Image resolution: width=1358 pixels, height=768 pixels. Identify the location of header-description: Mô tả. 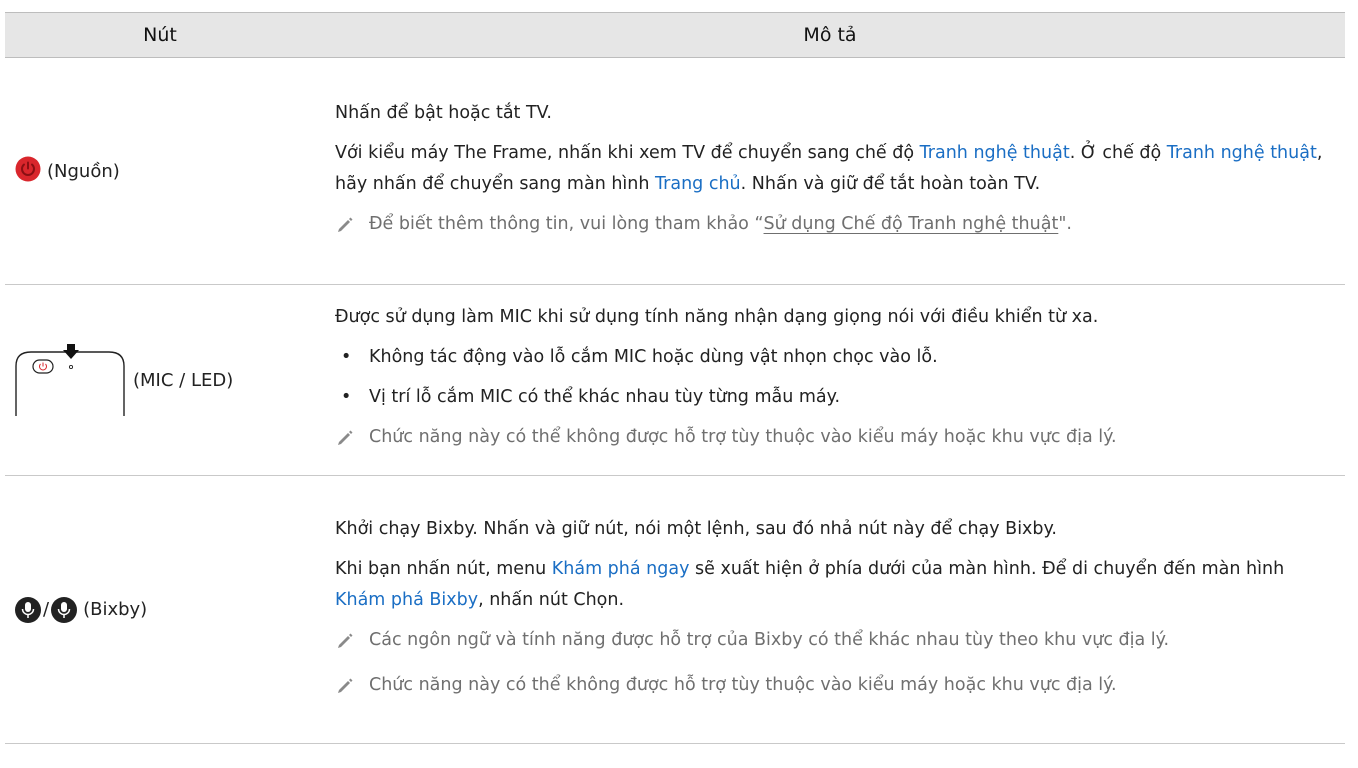
(830, 35).